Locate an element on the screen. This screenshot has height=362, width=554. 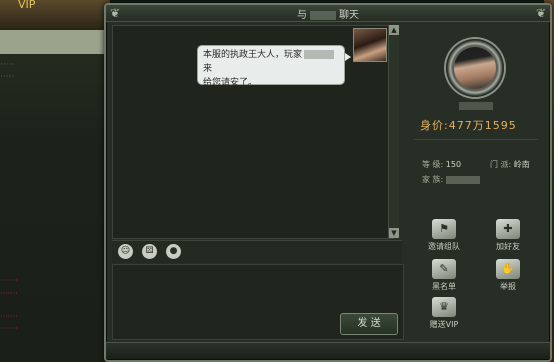
blacklist-button: ✎ 黑名单 is located at coordinates (444, 275).